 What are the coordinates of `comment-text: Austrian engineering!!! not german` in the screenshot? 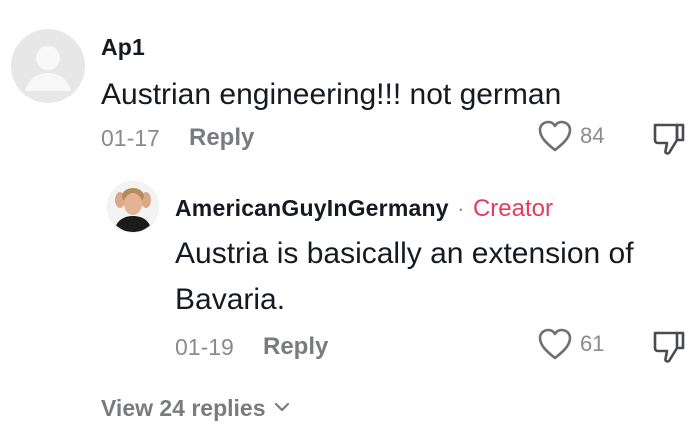 It's located at (331, 94).